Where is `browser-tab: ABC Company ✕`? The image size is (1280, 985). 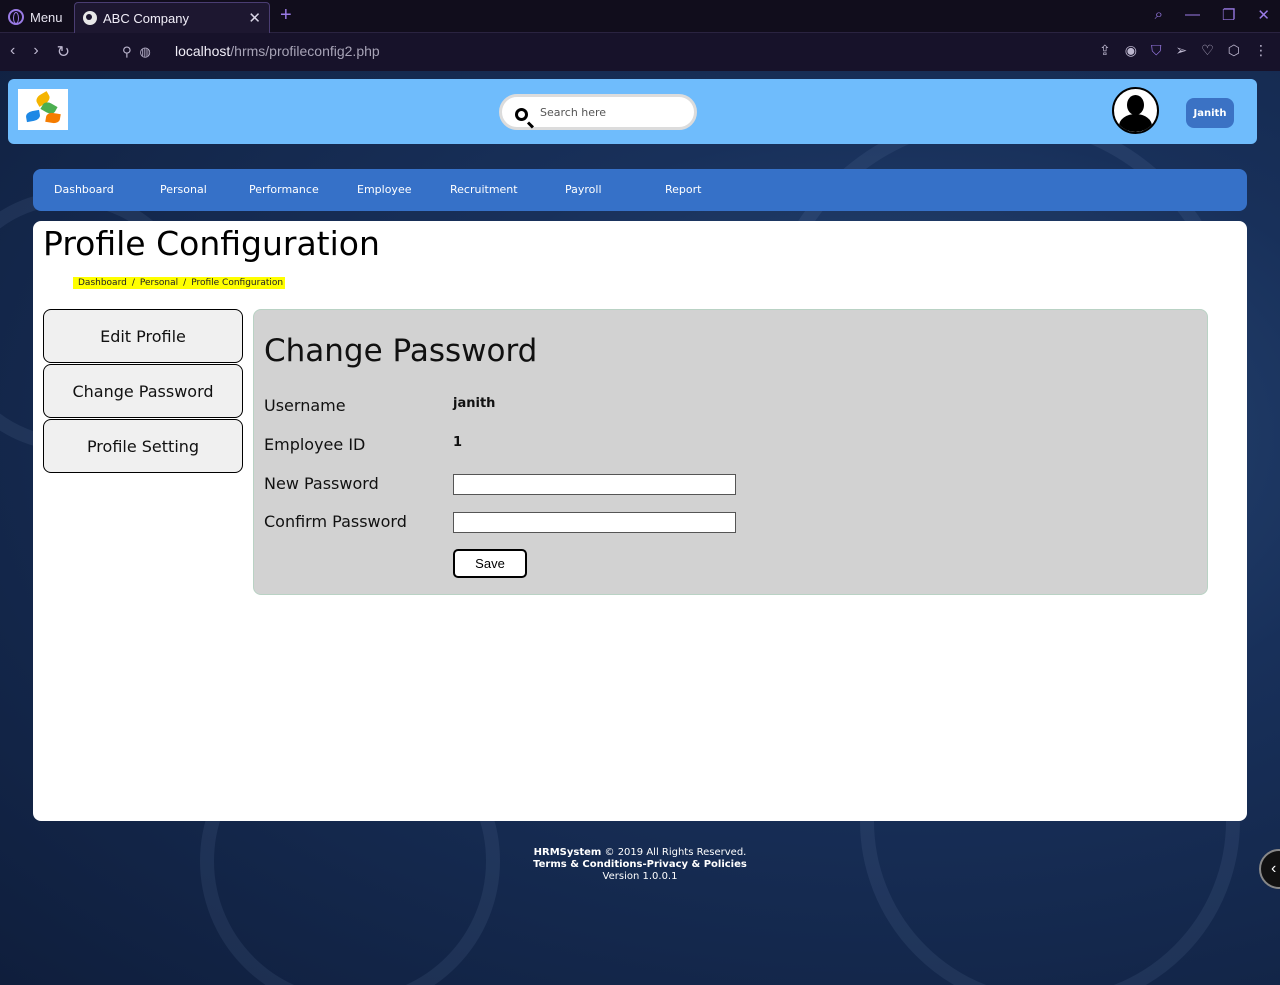 browser-tab: ABC Company ✕ is located at coordinates (172, 17).